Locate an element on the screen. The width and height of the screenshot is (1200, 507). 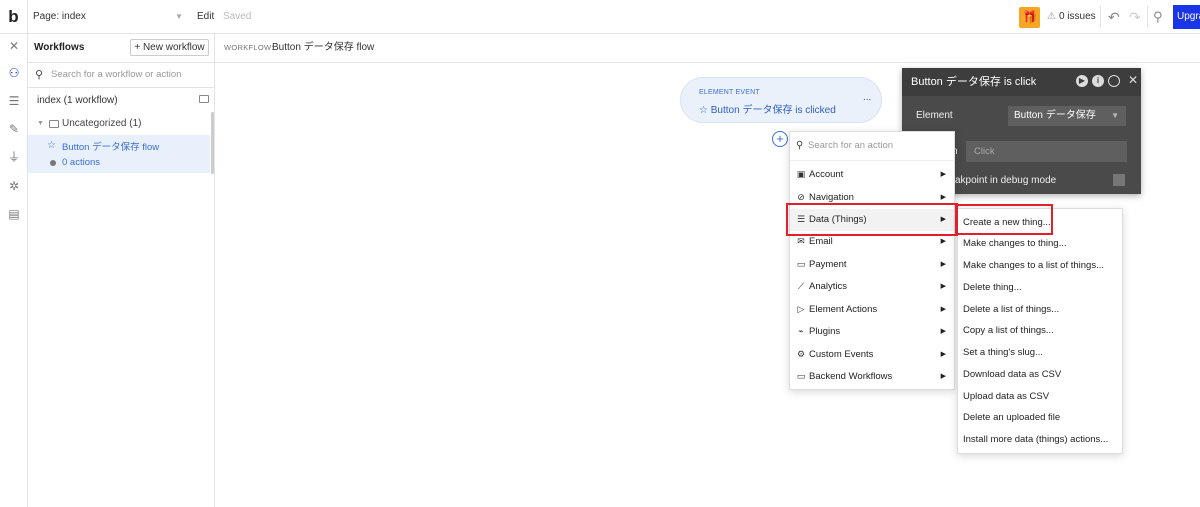
element-actions-icon: ▷ is located at coordinates (801, 309).